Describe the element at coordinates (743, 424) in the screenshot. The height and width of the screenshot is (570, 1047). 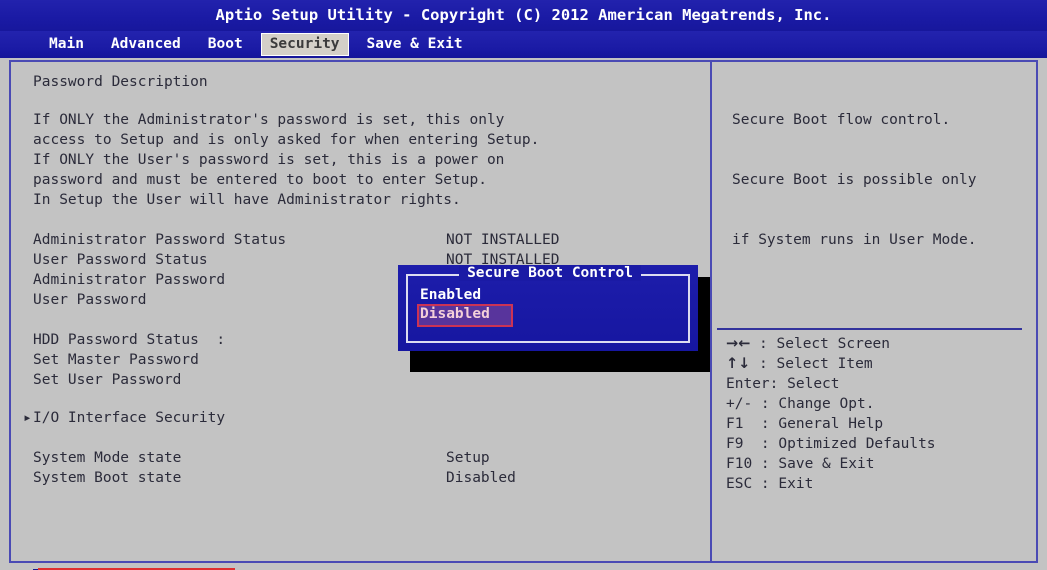
I see `key-legend-key: F1` at that location.